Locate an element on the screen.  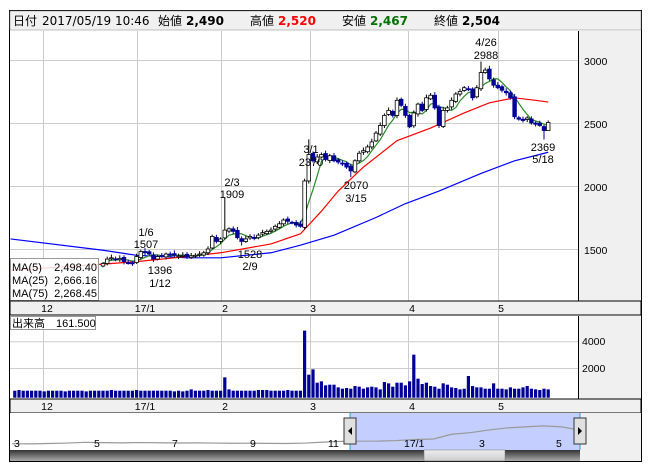
ma75-label: MA(75) is located at coordinates (30, 294).